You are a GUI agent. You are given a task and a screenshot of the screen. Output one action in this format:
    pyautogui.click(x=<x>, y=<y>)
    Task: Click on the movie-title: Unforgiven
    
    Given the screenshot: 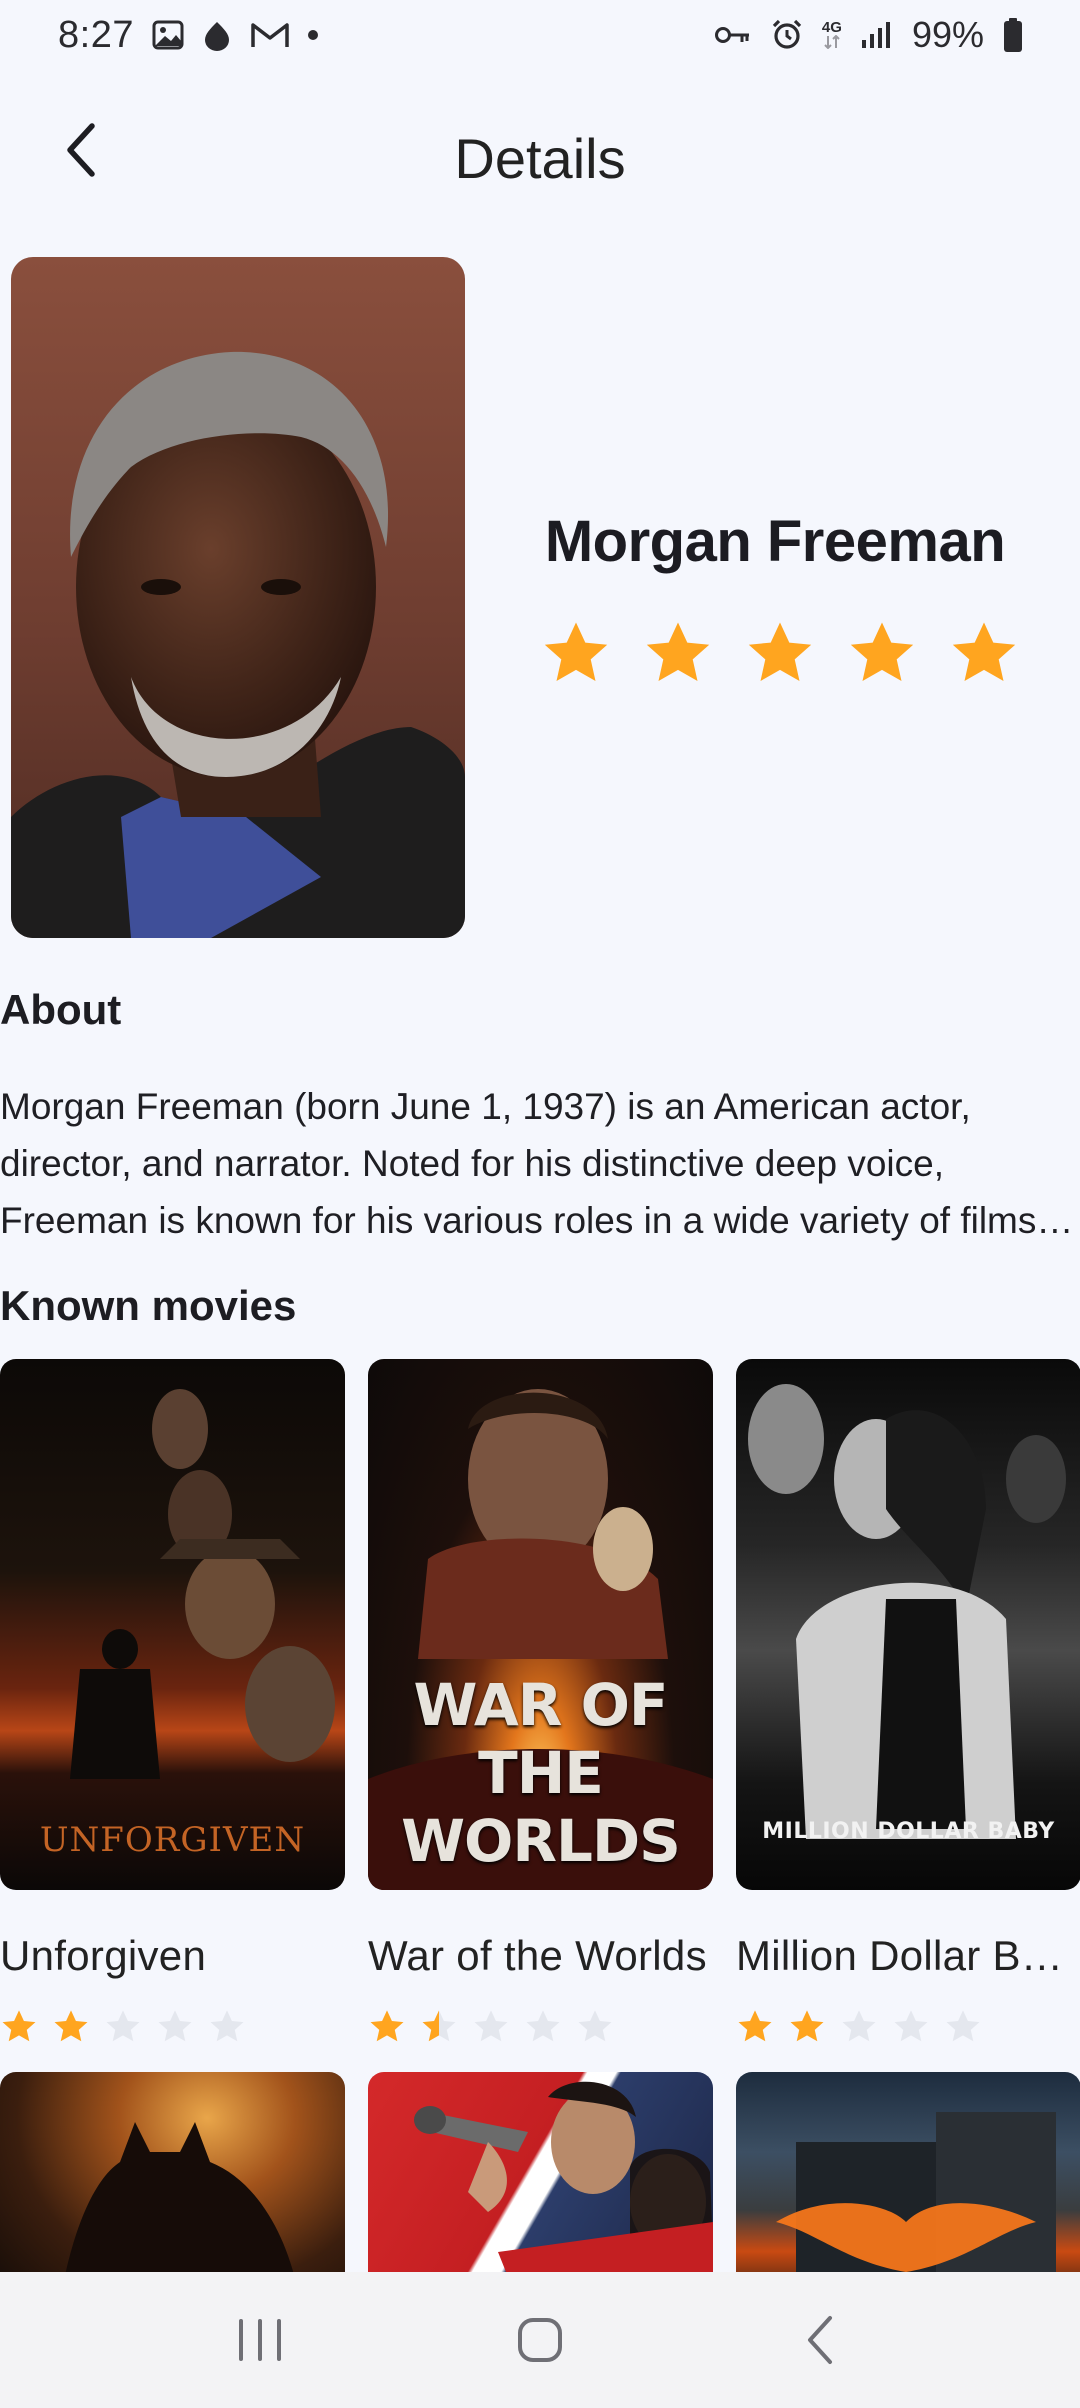 What is the action you would take?
    pyautogui.click(x=103, y=1955)
    